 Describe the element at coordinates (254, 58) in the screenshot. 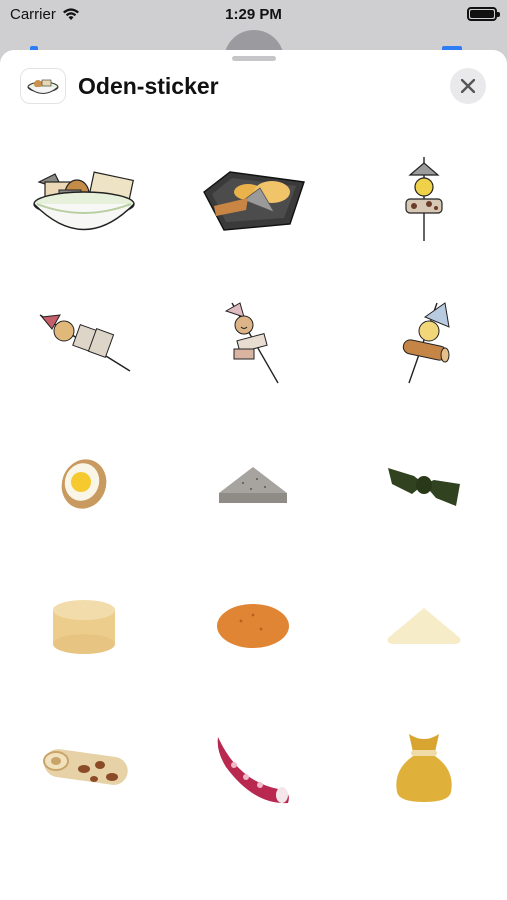

I see `sheet-grabber` at that location.